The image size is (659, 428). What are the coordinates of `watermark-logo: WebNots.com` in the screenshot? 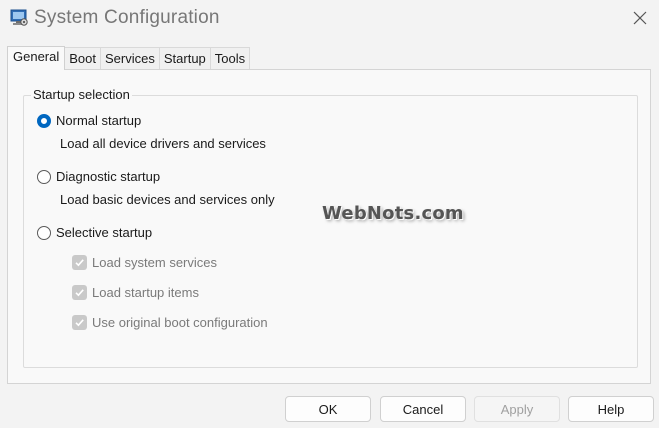 It's located at (393, 213).